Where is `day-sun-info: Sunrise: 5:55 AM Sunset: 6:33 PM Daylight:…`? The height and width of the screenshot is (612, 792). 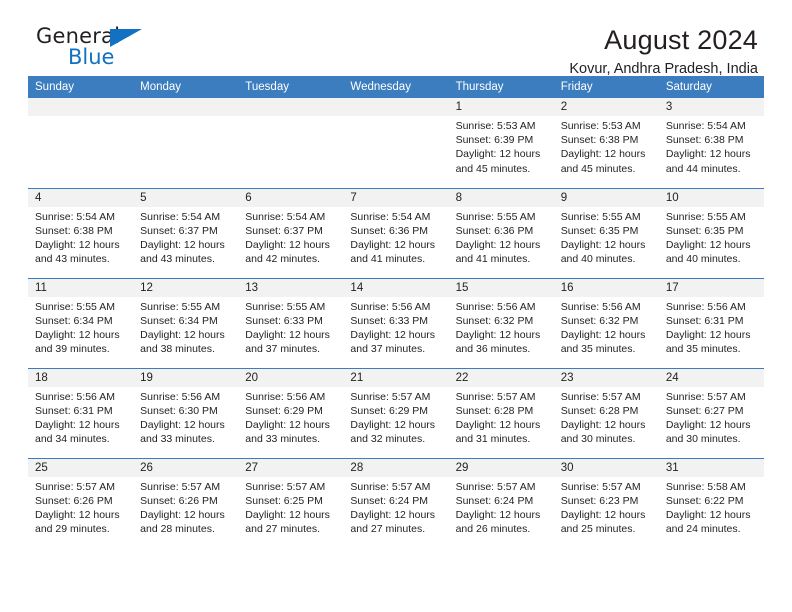
day-sun-info: Sunrise: 5:55 AM Sunset: 6:33 PM Daylight:… is located at coordinates (290, 327).